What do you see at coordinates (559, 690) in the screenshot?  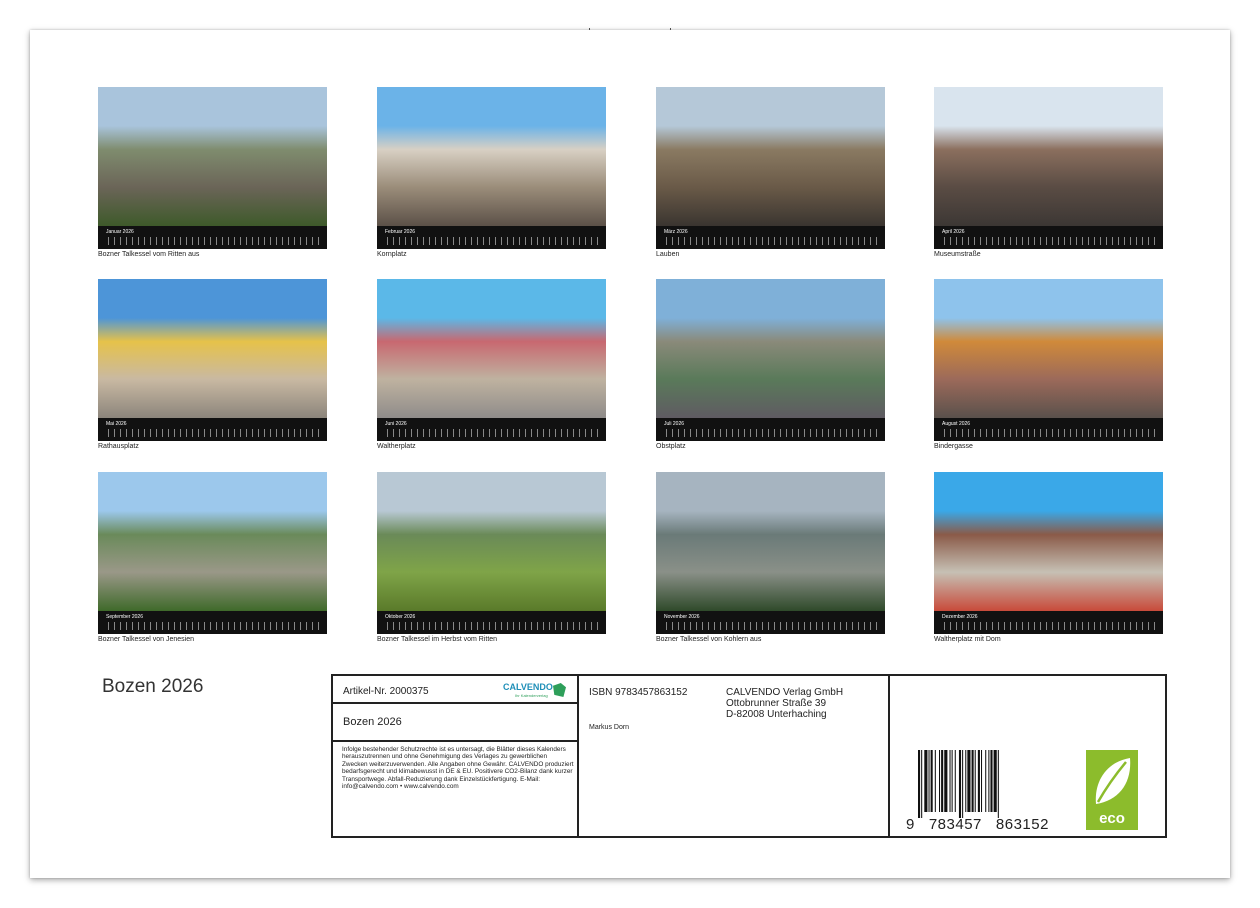 I see `calvendo-logo-icon` at bounding box center [559, 690].